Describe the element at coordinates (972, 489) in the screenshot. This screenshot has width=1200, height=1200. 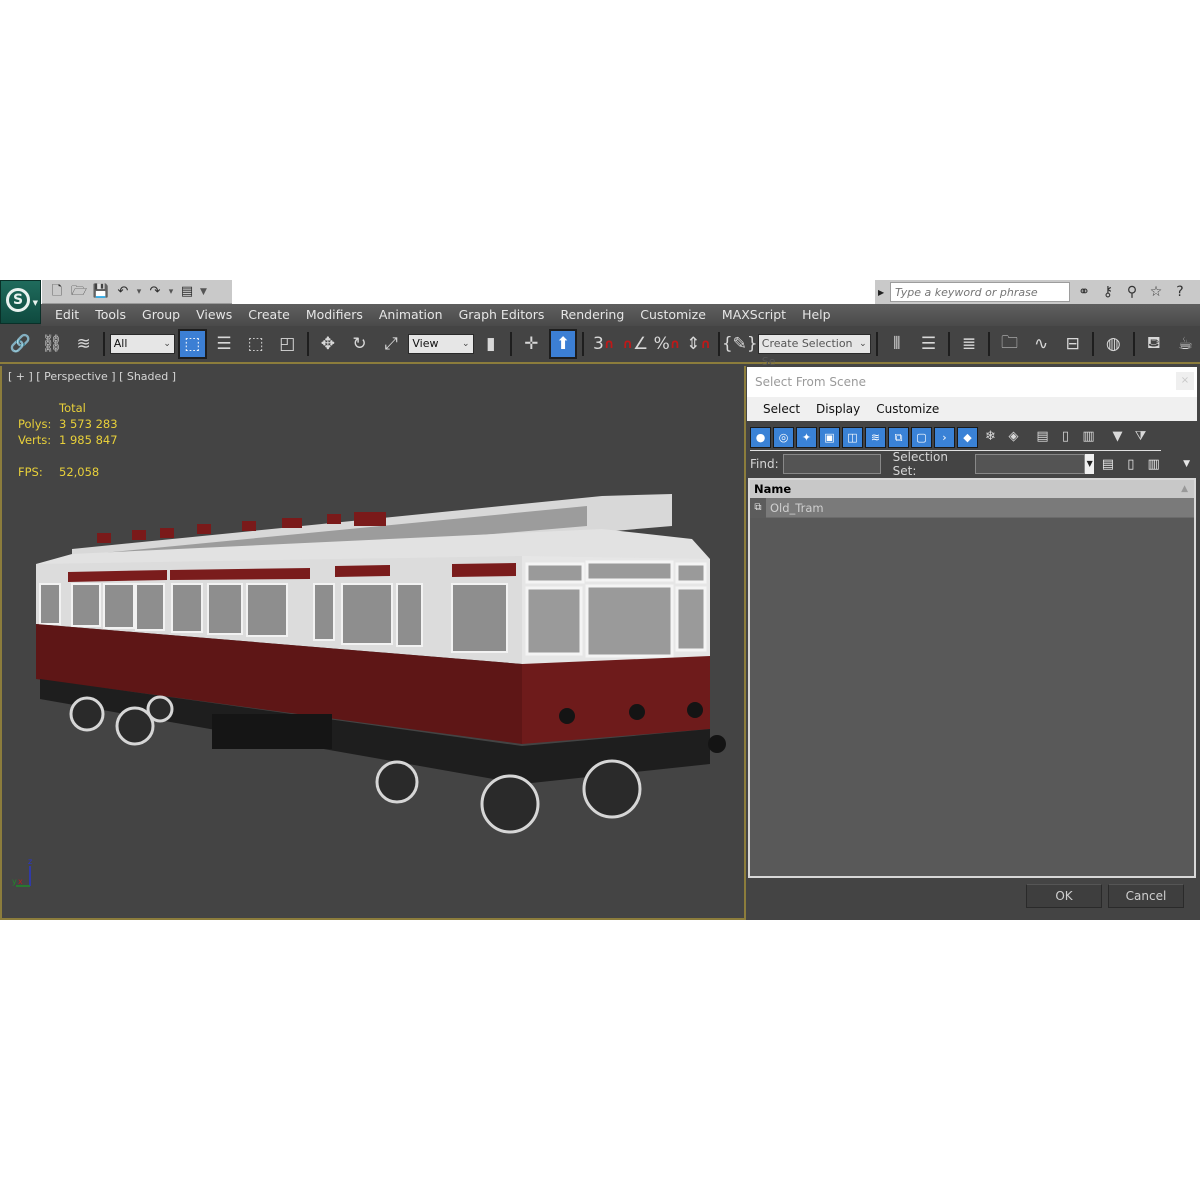
I see `column-header-name: Name ▲` at that location.